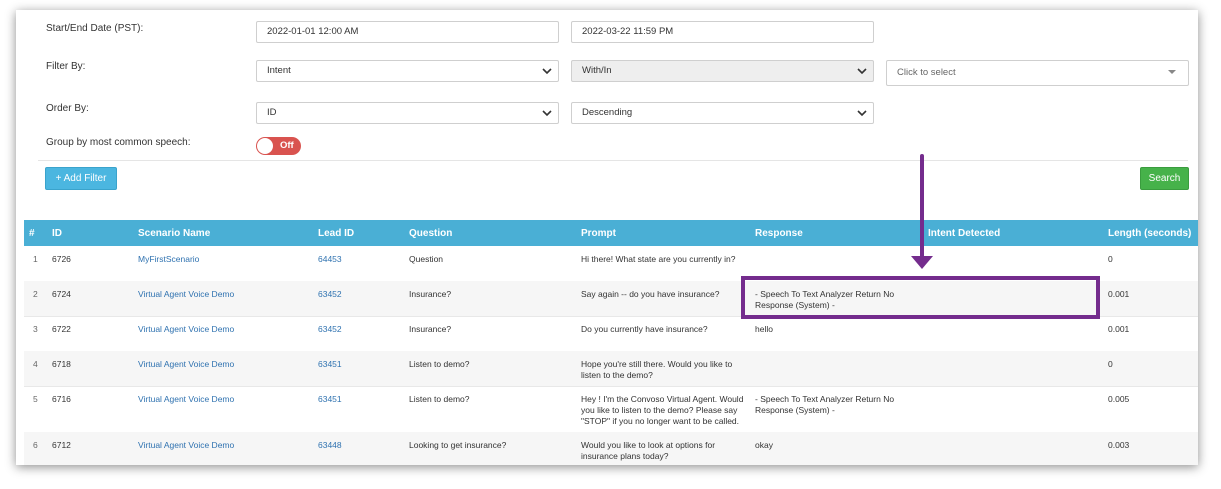 The height and width of the screenshot is (489, 1221). What do you see at coordinates (1037, 73) in the screenshot?
I see `filter-value-select: Click to select` at bounding box center [1037, 73].